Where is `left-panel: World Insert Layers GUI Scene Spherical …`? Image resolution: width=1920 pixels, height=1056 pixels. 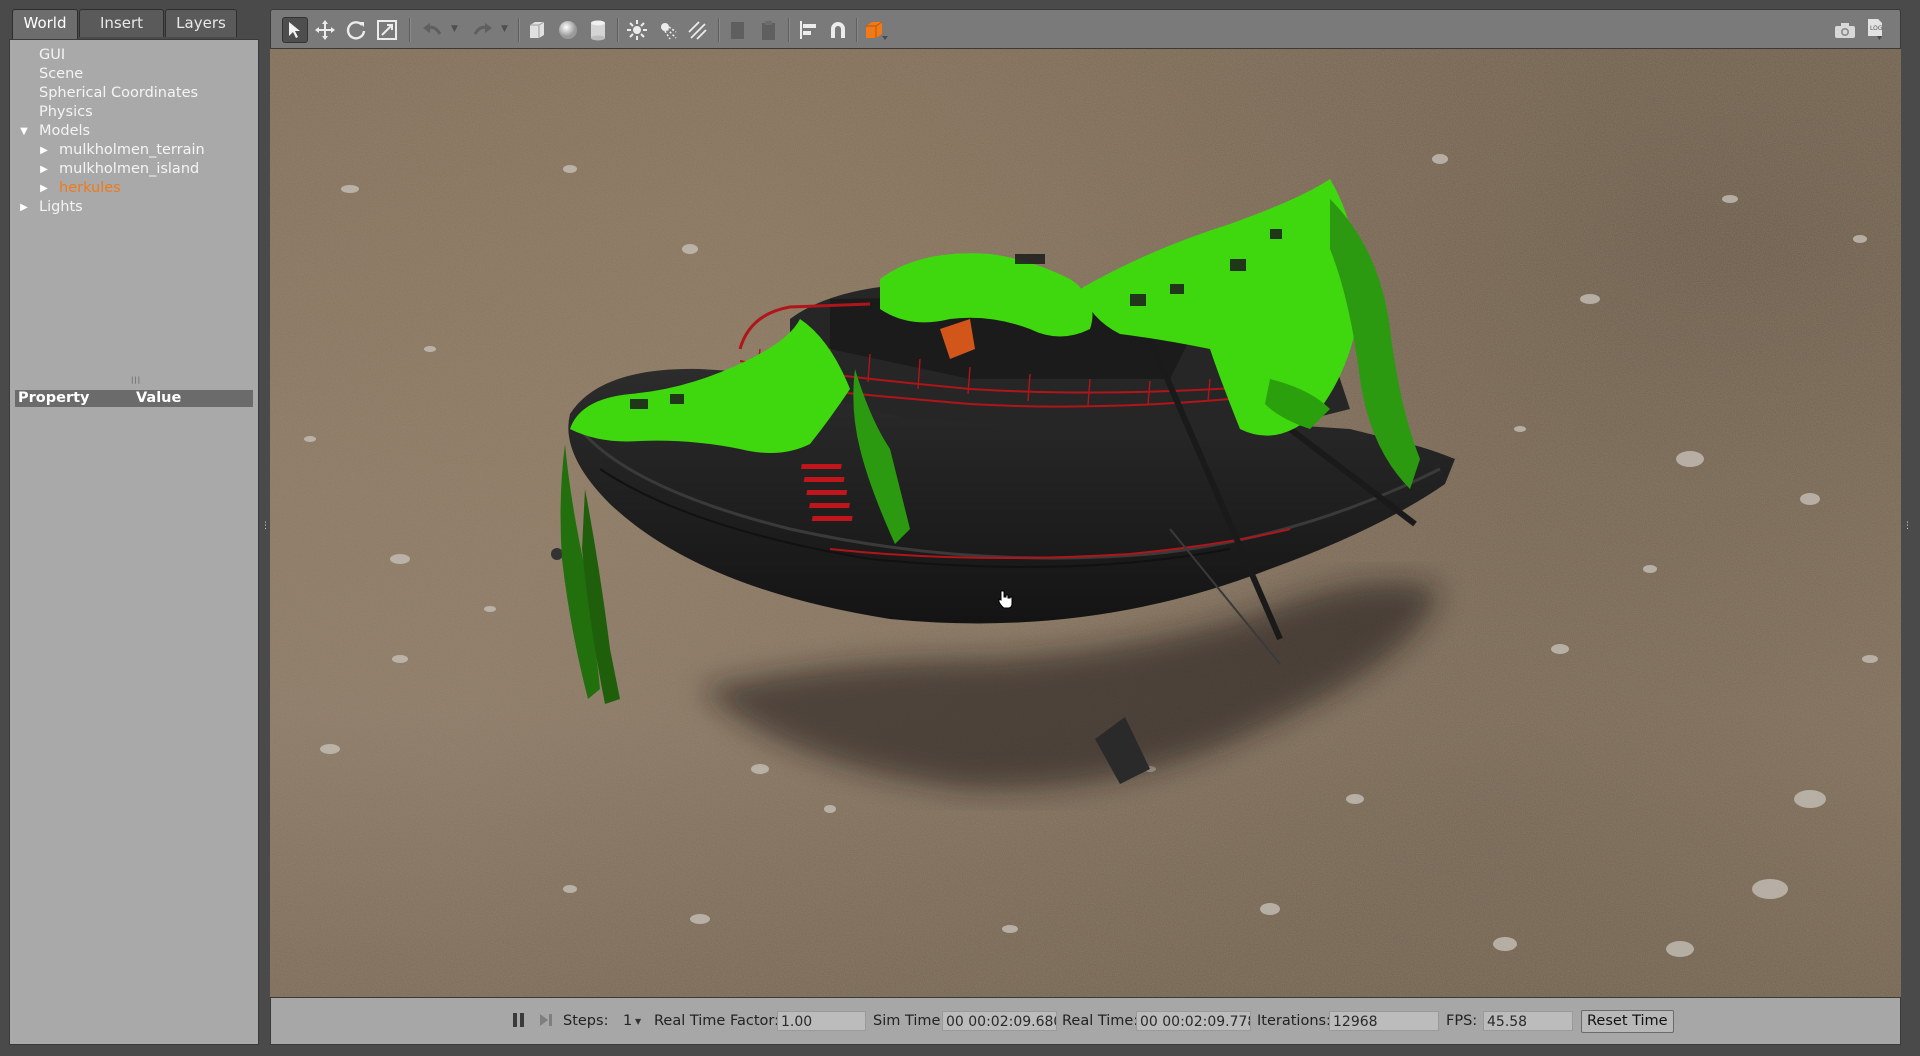
left-panel: World Insert Layers GUI Scene Spherical … is located at coordinates (134, 527).